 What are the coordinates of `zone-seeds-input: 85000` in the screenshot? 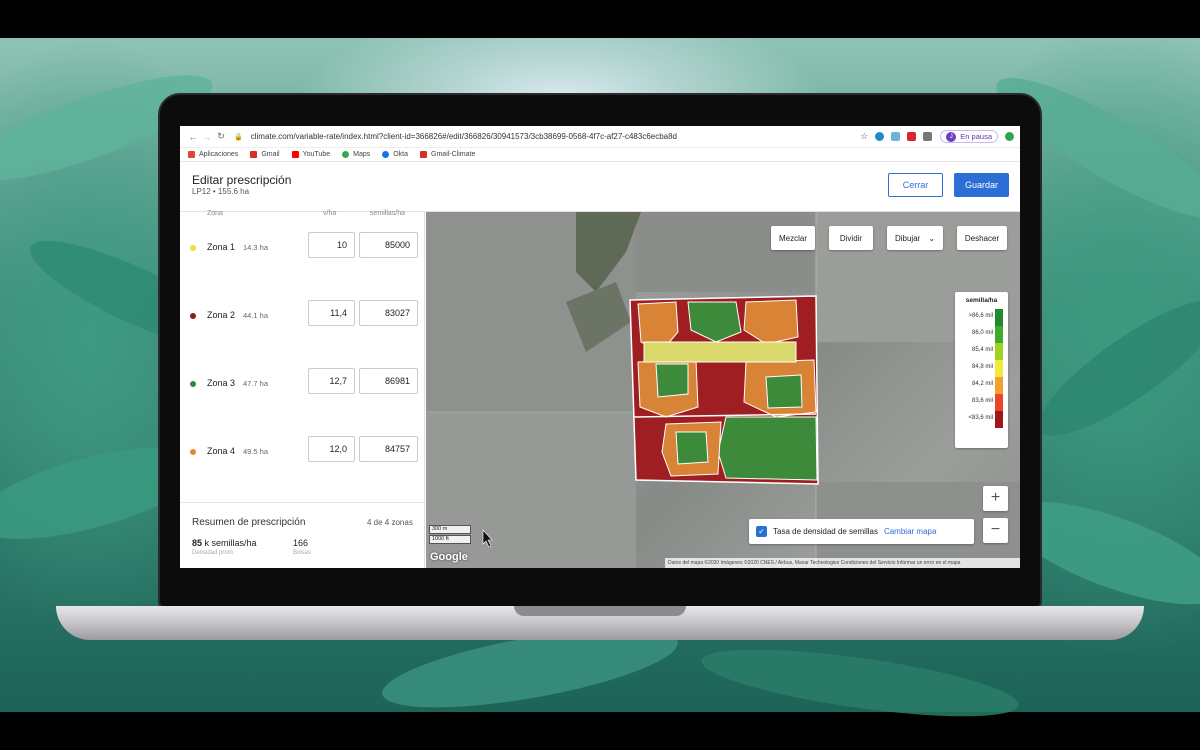 It's located at (388, 245).